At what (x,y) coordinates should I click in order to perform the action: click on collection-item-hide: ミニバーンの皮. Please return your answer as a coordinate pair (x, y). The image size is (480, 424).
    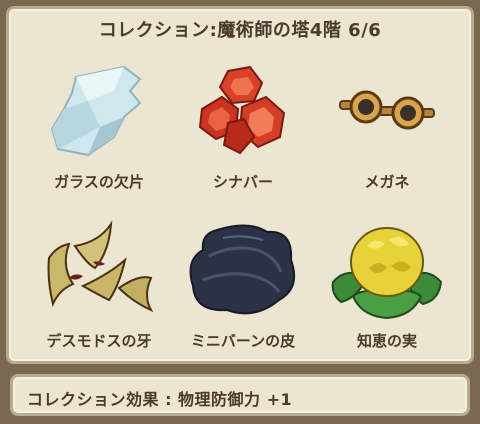
    Looking at the image, I should click on (243, 287).